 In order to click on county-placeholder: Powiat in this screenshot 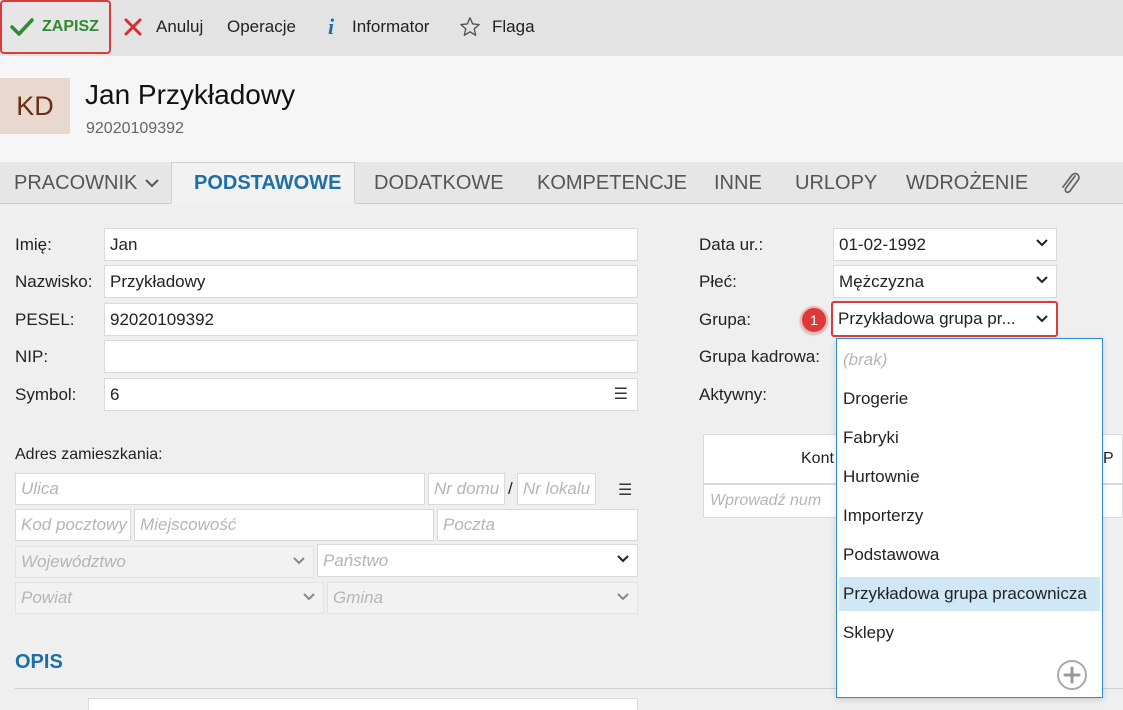, I will do `click(47, 597)`.